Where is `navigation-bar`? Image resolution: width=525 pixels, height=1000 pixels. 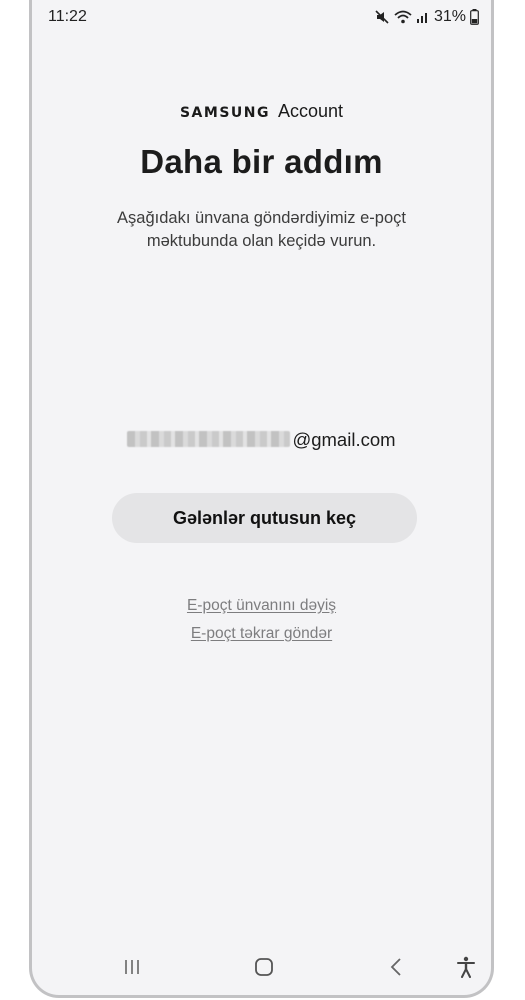 navigation-bar is located at coordinates (261, 967).